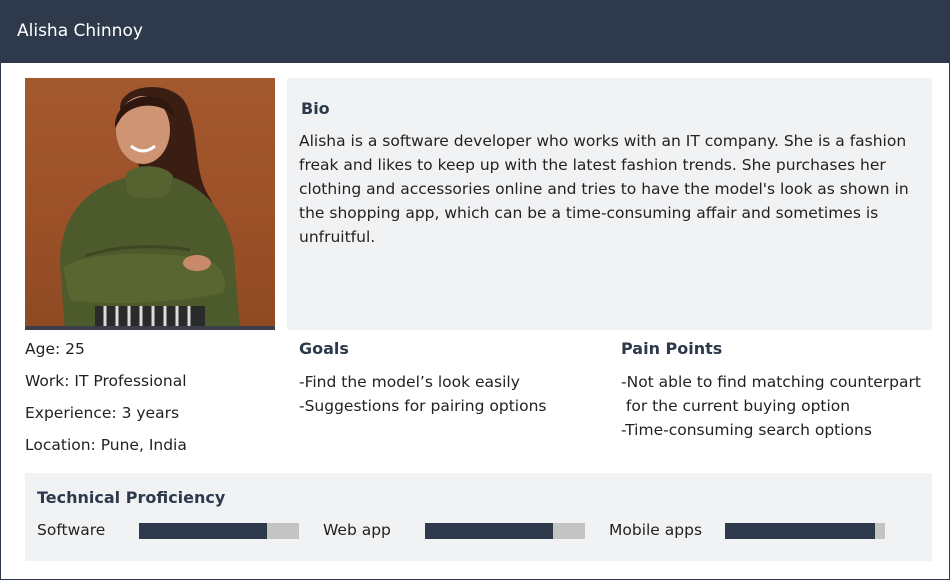 This screenshot has width=950, height=580. Describe the element at coordinates (80, 31) in the screenshot. I see `persona-name: Alisha Chinnoy` at that location.